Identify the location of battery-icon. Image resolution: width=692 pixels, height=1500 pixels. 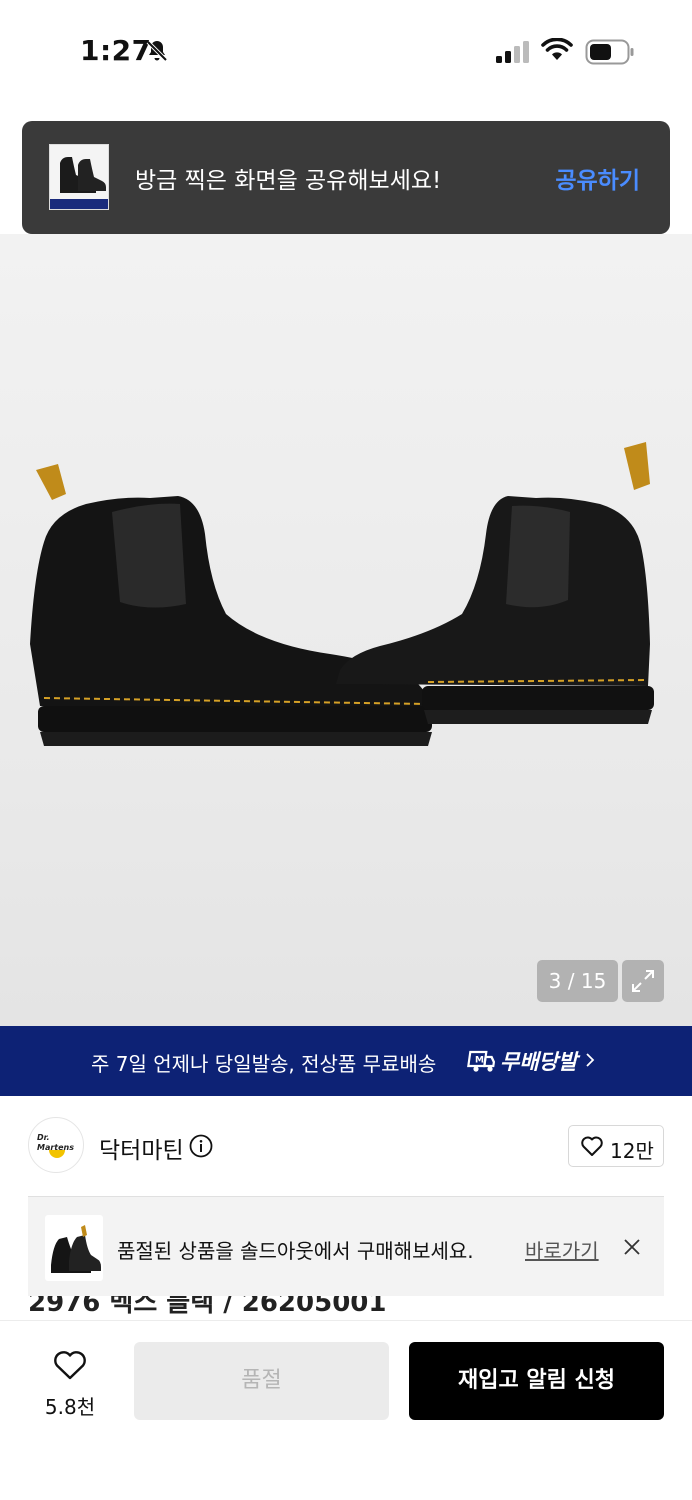
(609, 52).